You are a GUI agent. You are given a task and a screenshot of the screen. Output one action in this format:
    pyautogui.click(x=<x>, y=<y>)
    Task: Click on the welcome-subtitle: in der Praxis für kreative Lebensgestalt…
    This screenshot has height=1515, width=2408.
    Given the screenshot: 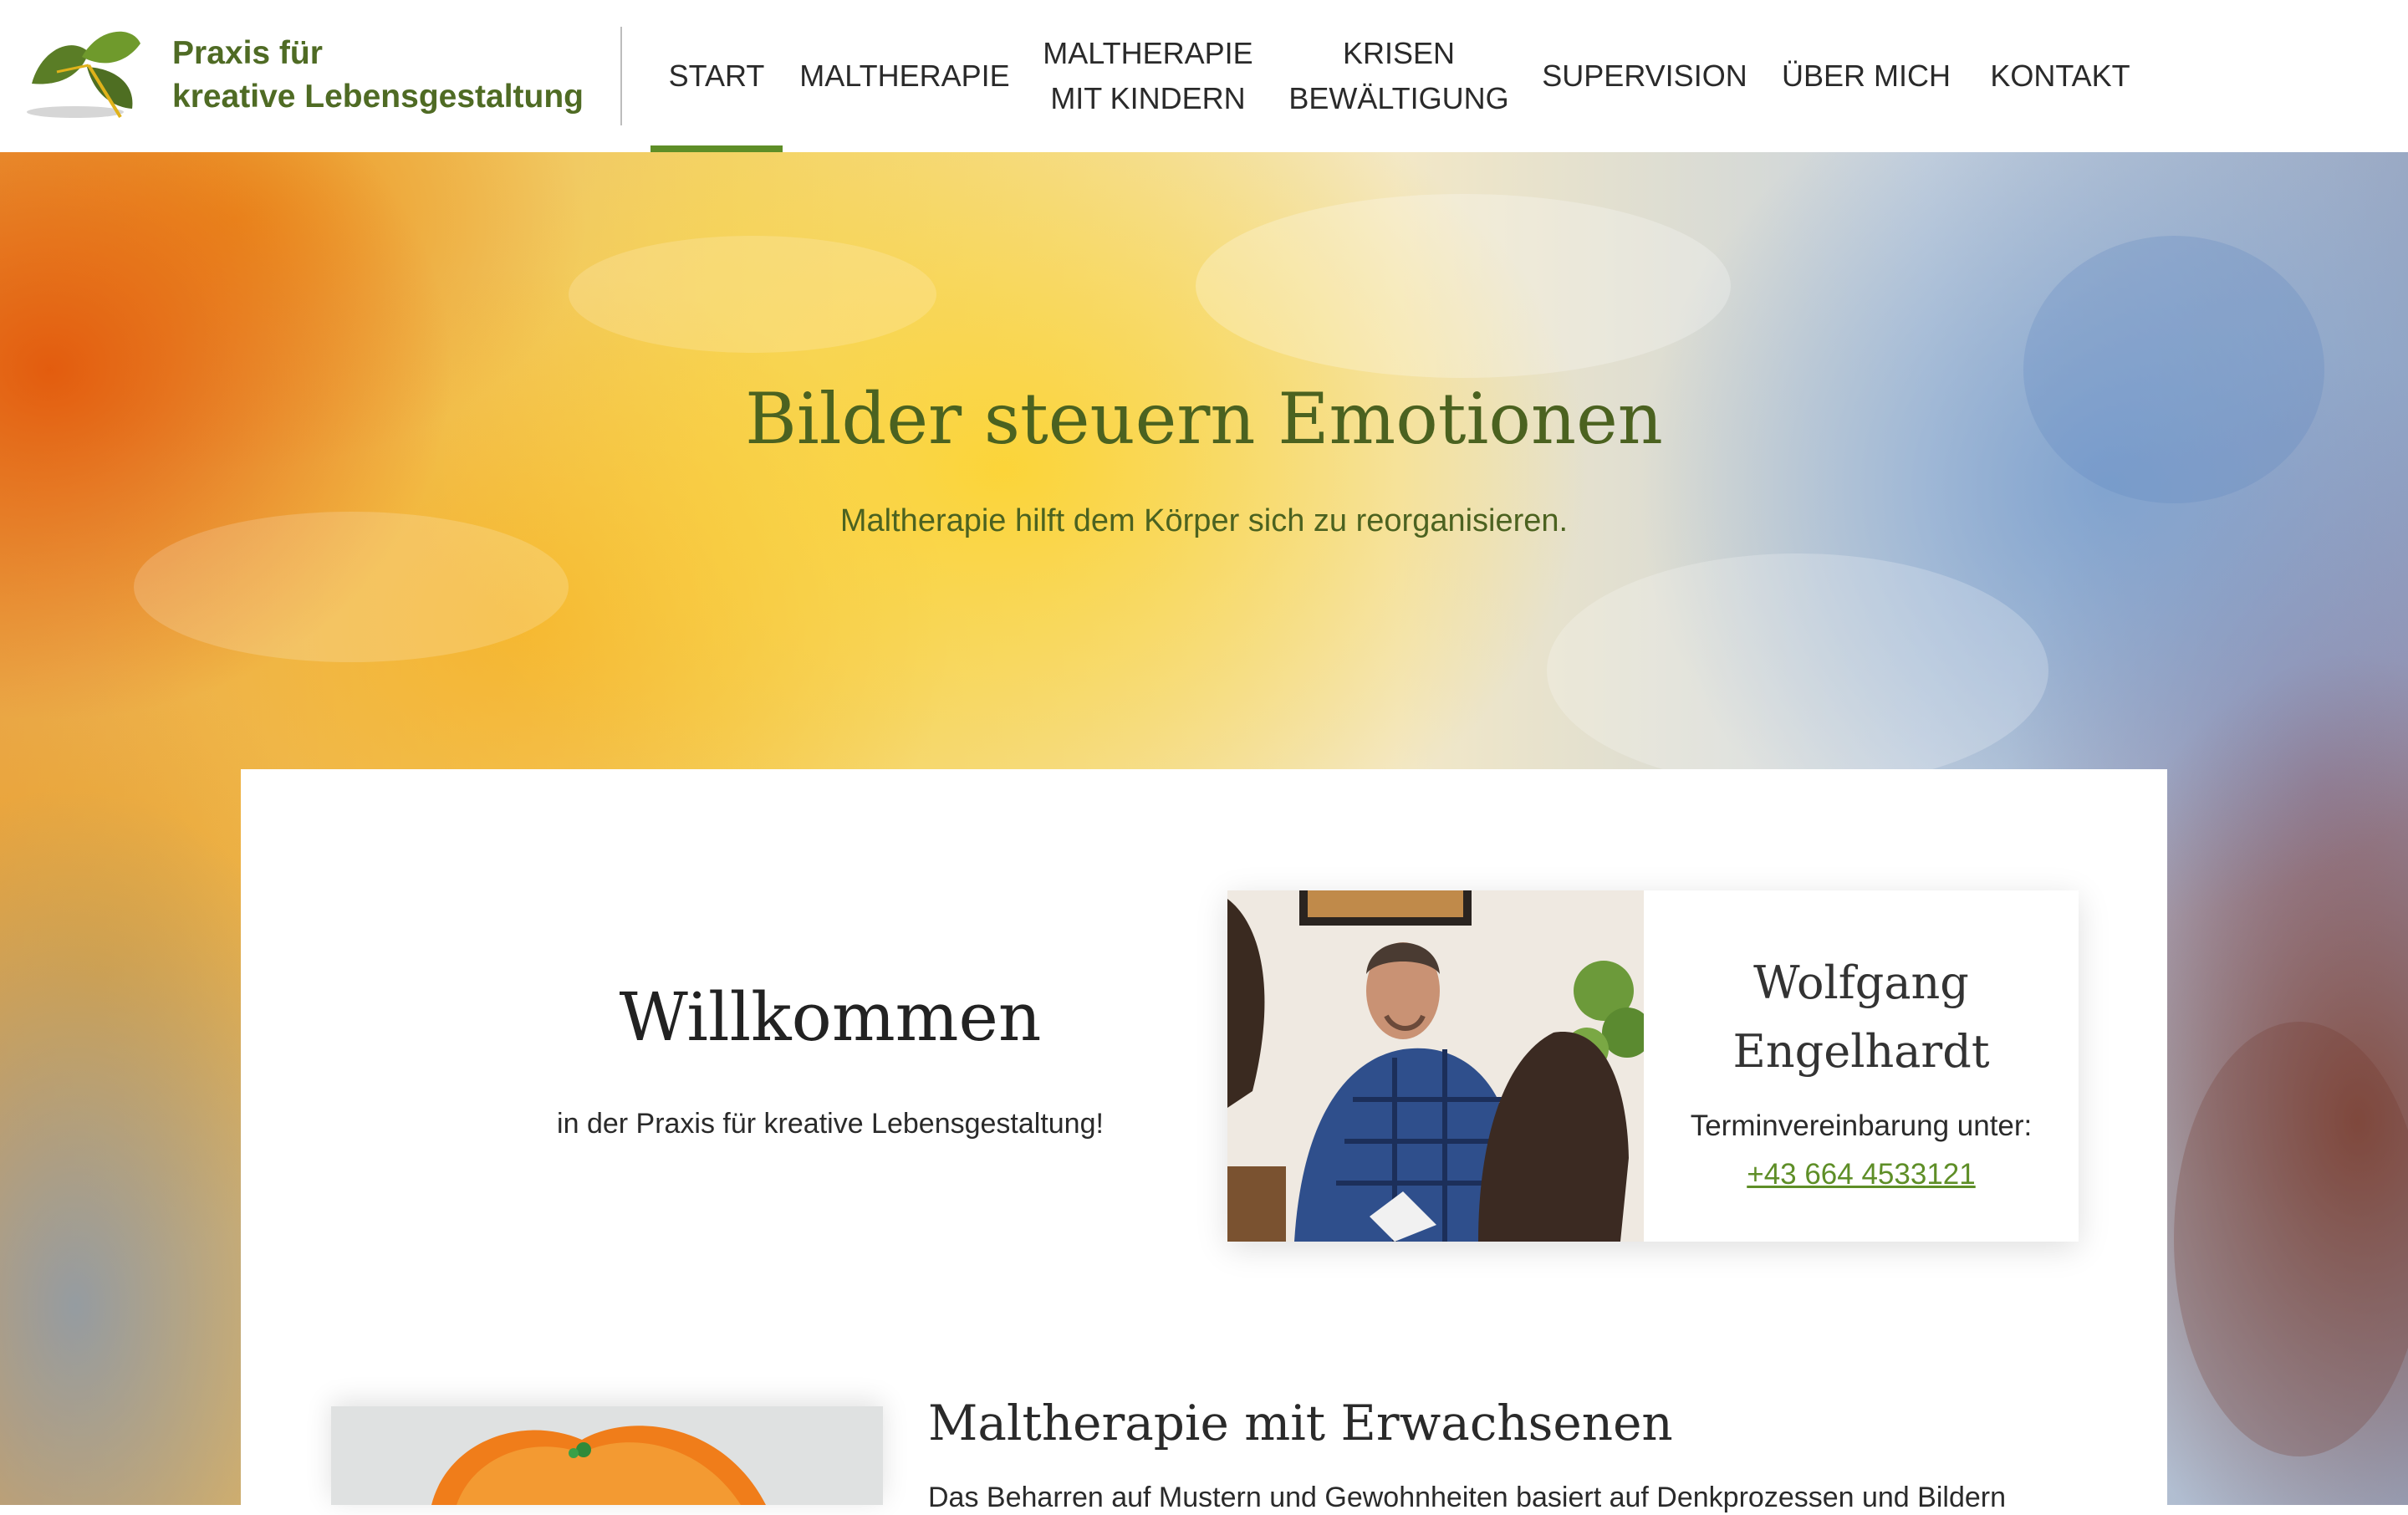 What is the action you would take?
    pyautogui.click(x=831, y=1124)
    